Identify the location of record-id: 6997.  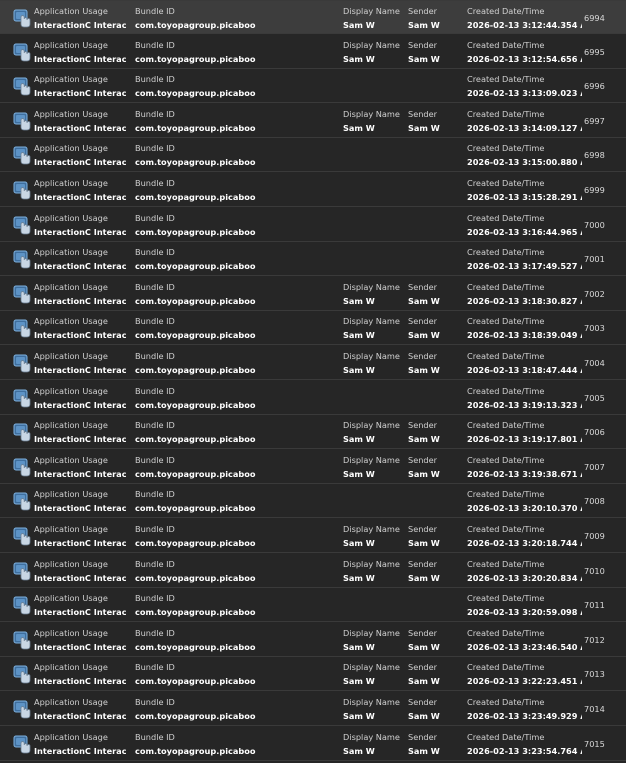
(594, 120).